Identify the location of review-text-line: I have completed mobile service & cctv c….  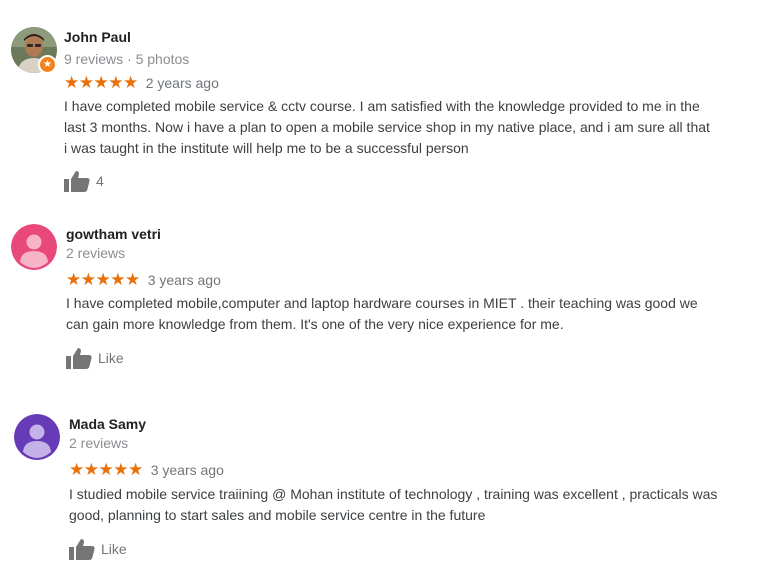
(382, 106).